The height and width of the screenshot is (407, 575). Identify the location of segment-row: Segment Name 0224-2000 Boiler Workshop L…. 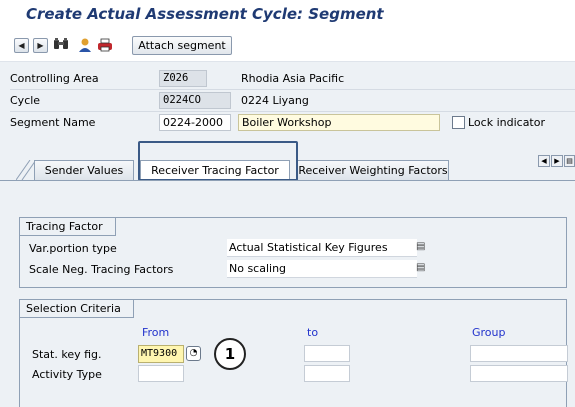
(287, 123).